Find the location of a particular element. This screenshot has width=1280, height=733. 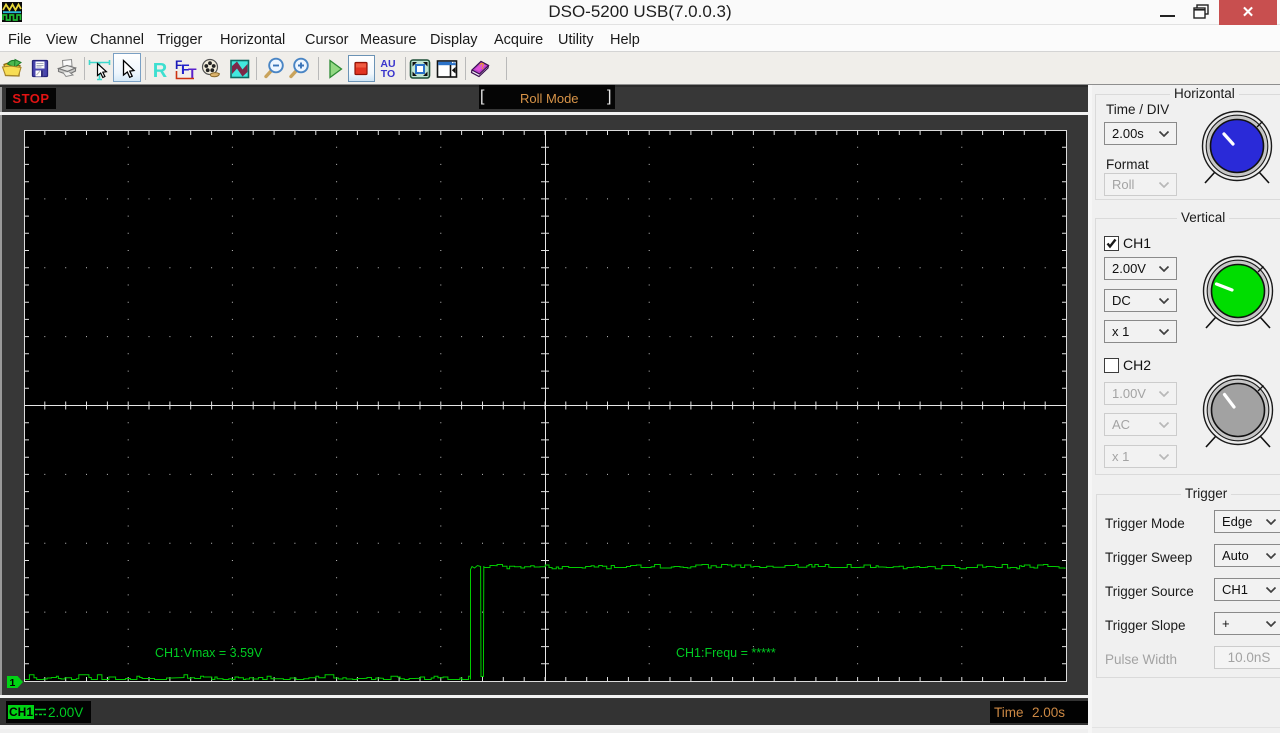

svg-text: R is located at coordinates (160, 71).